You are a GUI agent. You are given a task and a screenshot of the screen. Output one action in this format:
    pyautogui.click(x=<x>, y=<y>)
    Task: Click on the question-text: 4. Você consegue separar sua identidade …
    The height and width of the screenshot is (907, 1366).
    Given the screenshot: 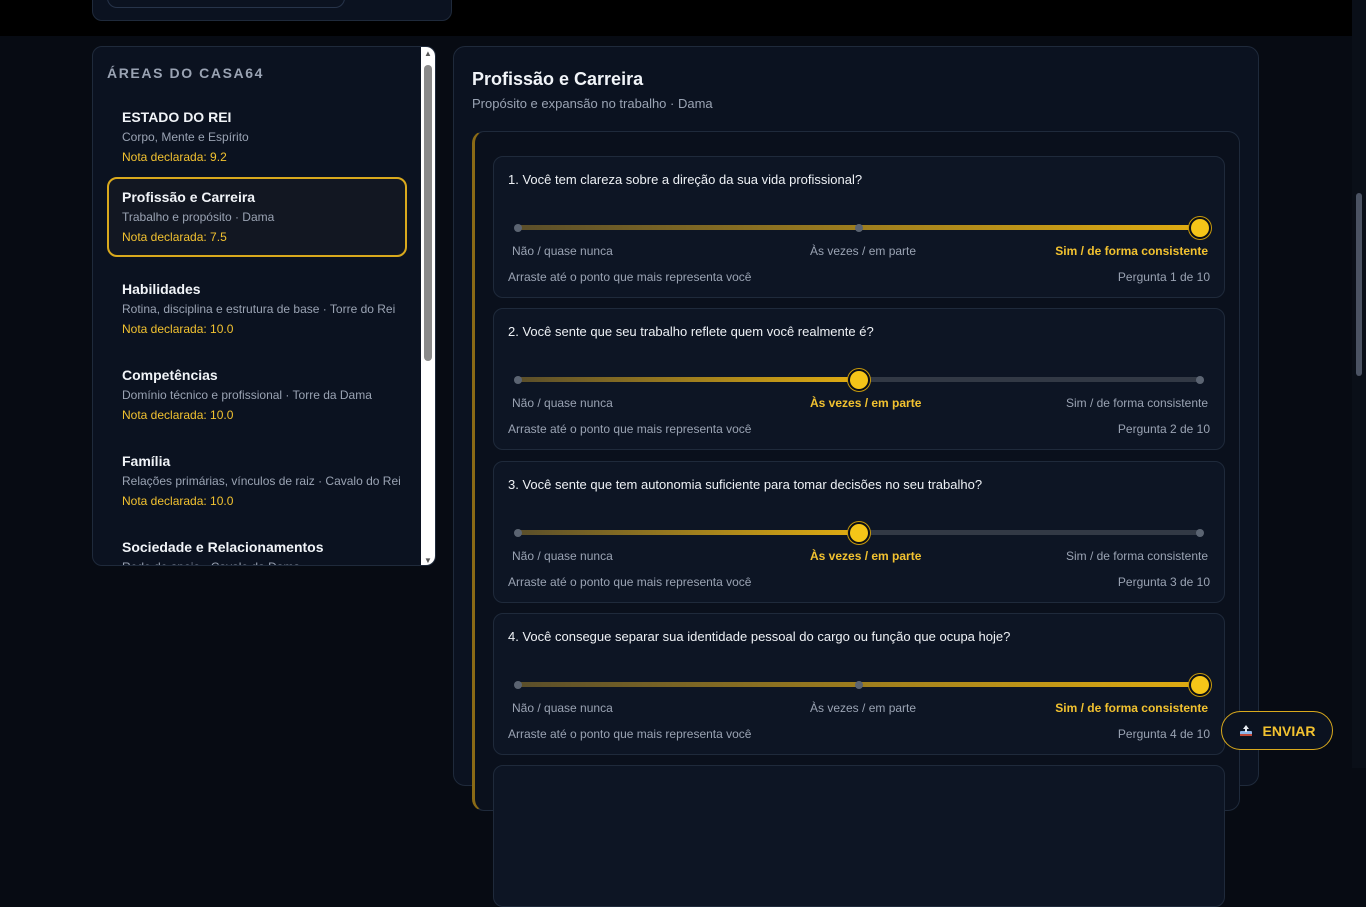 What is the action you would take?
    pyautogui.click(x=759, y=636)
    